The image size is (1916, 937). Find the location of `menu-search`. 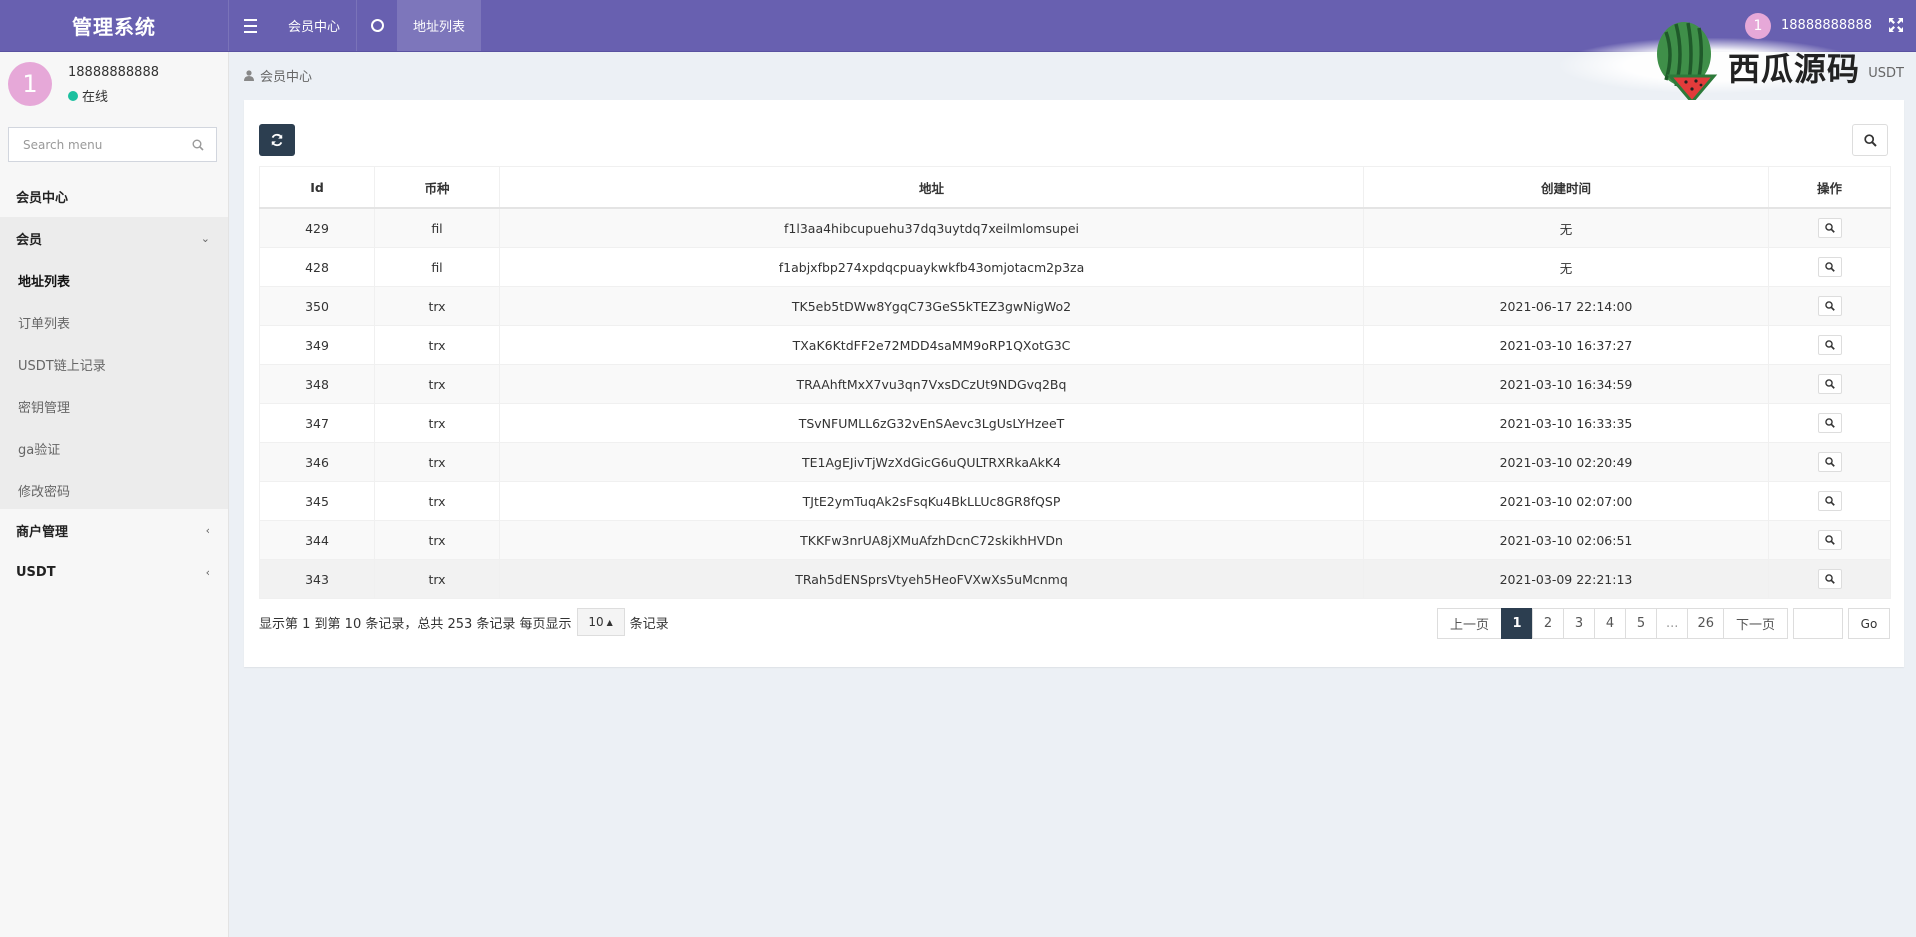

menu-search is located at coordinates (112, 144).